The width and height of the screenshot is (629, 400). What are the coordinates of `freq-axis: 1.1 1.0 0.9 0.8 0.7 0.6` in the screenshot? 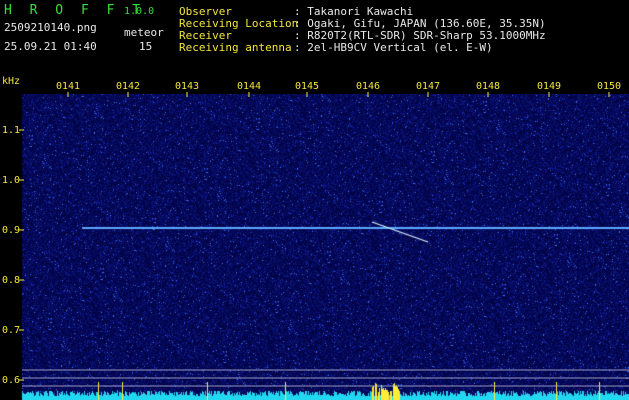 It's located at (13, 255).